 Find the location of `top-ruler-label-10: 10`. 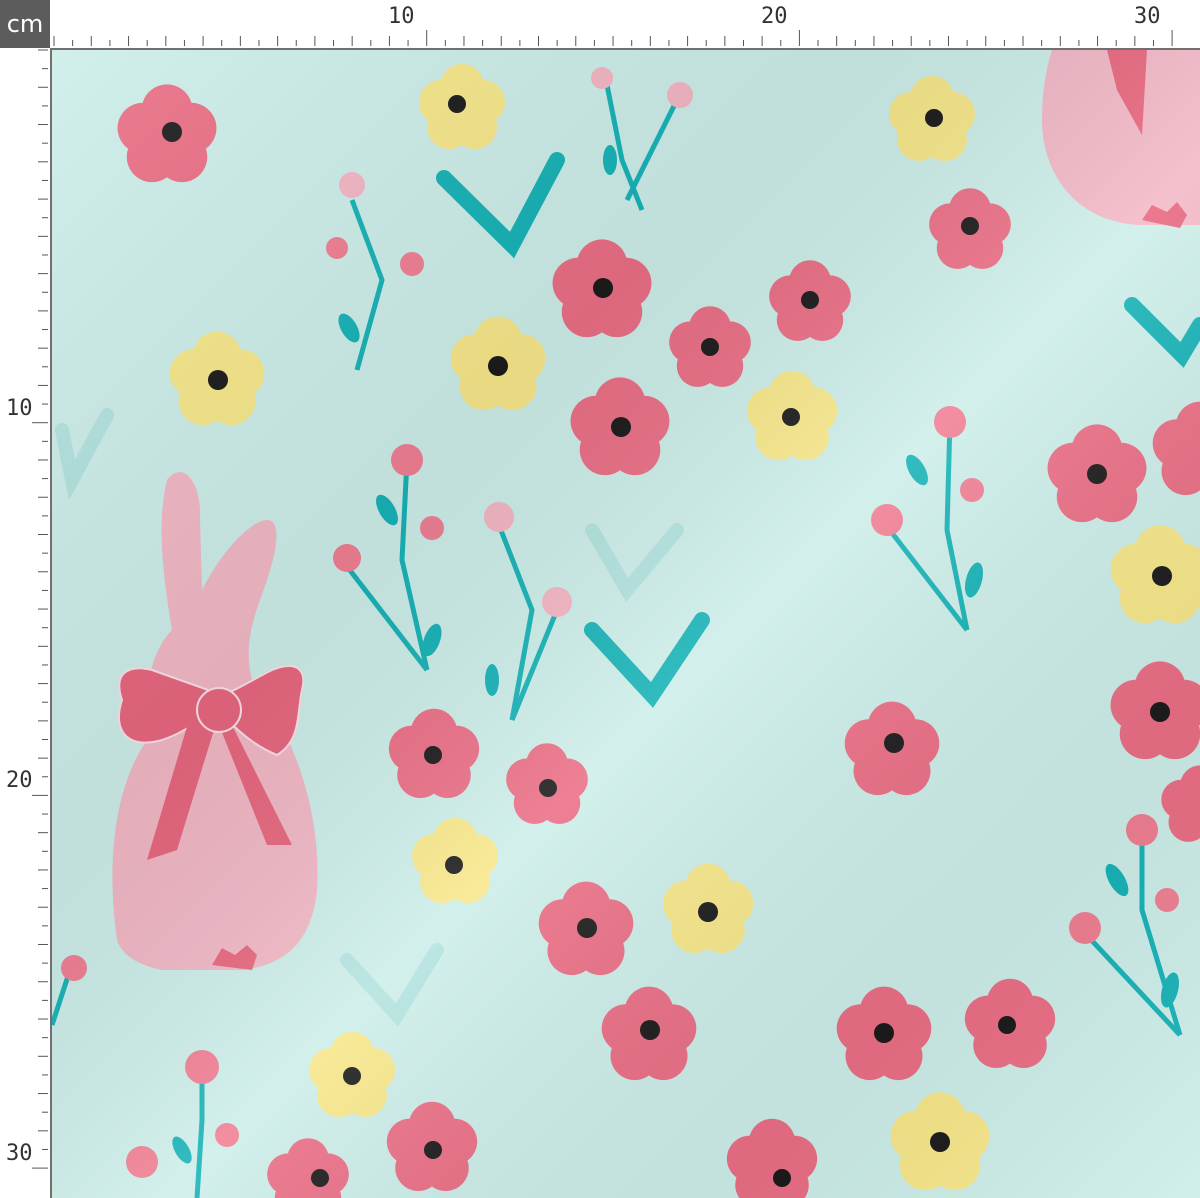

top-ruler-label-10: 10 is located at coordinates (401, 16).